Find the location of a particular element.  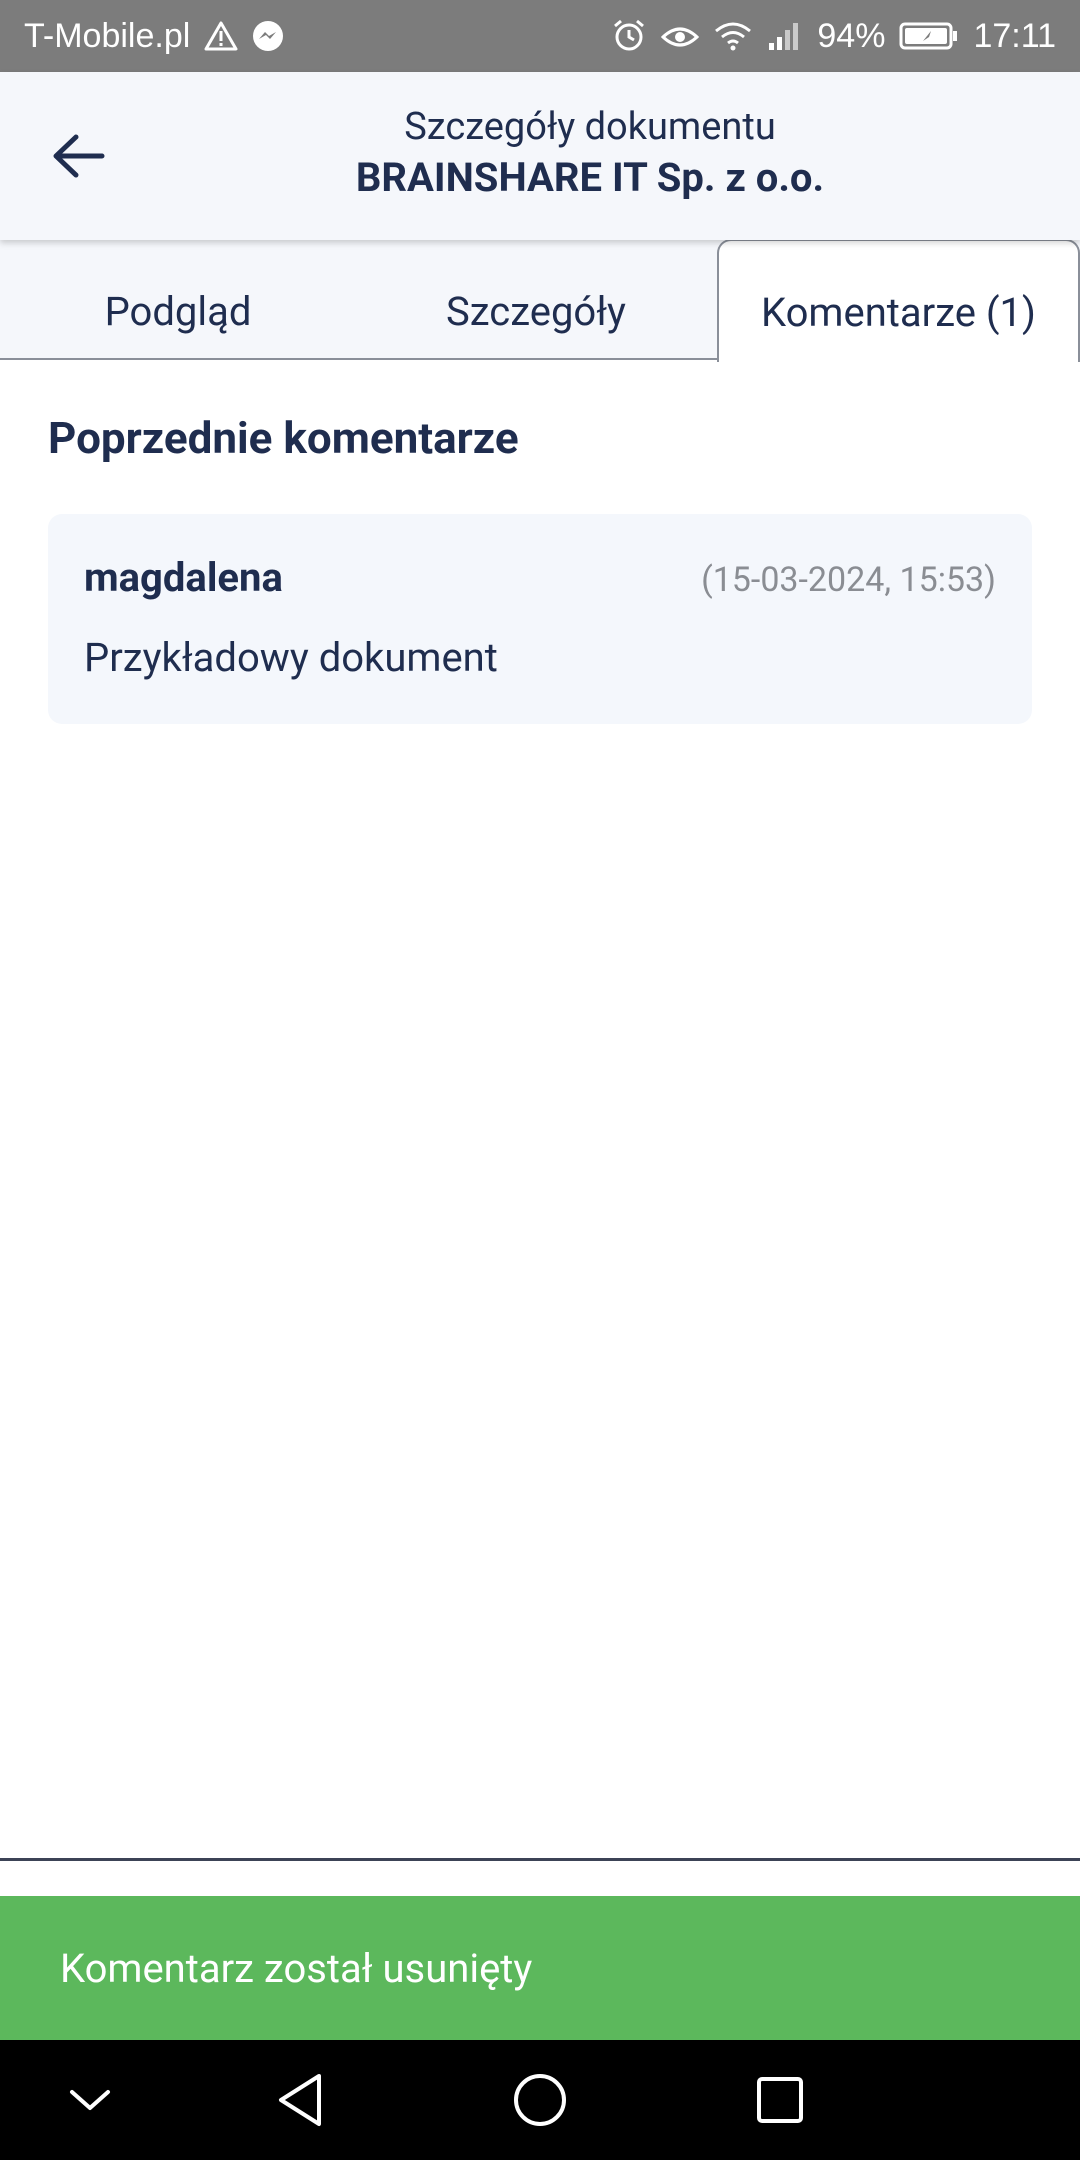

snackbar-message: Komentarz został usunięty is located at coordinates (296, 1968).